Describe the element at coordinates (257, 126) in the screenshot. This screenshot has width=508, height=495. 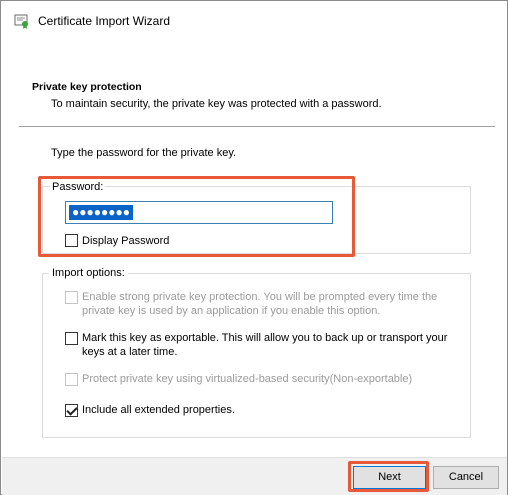
I see `header-divider` at that location.